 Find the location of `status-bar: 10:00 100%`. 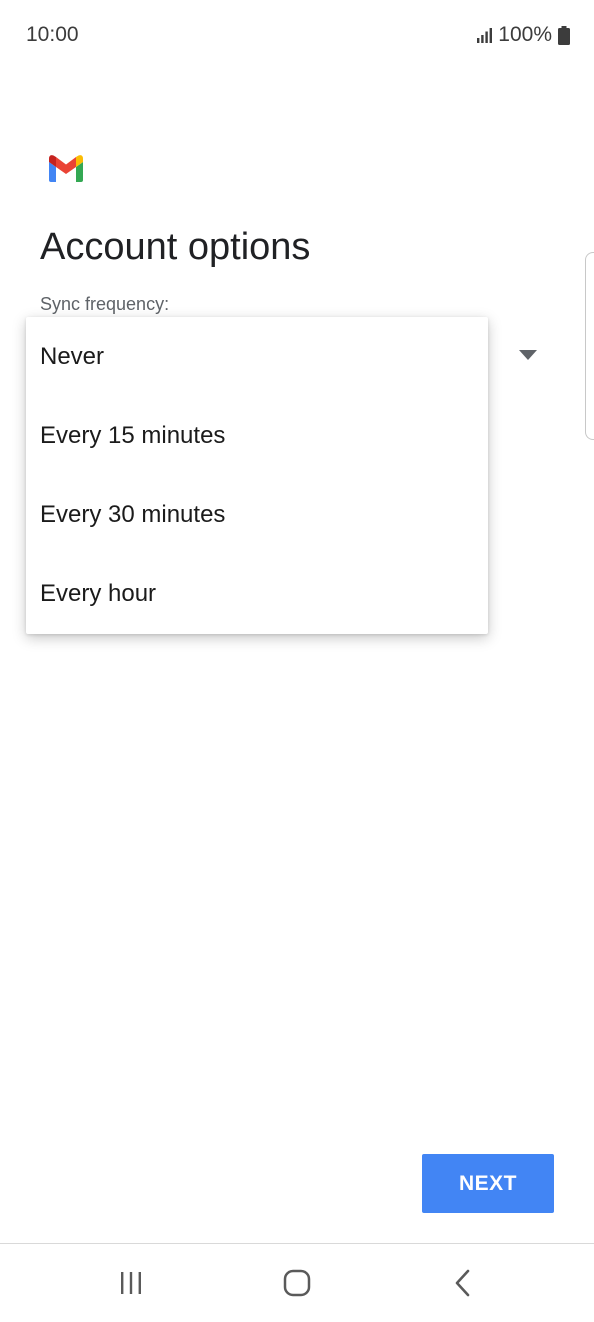

status-bar: 10:00 100% is located at coordinates (297, 35).